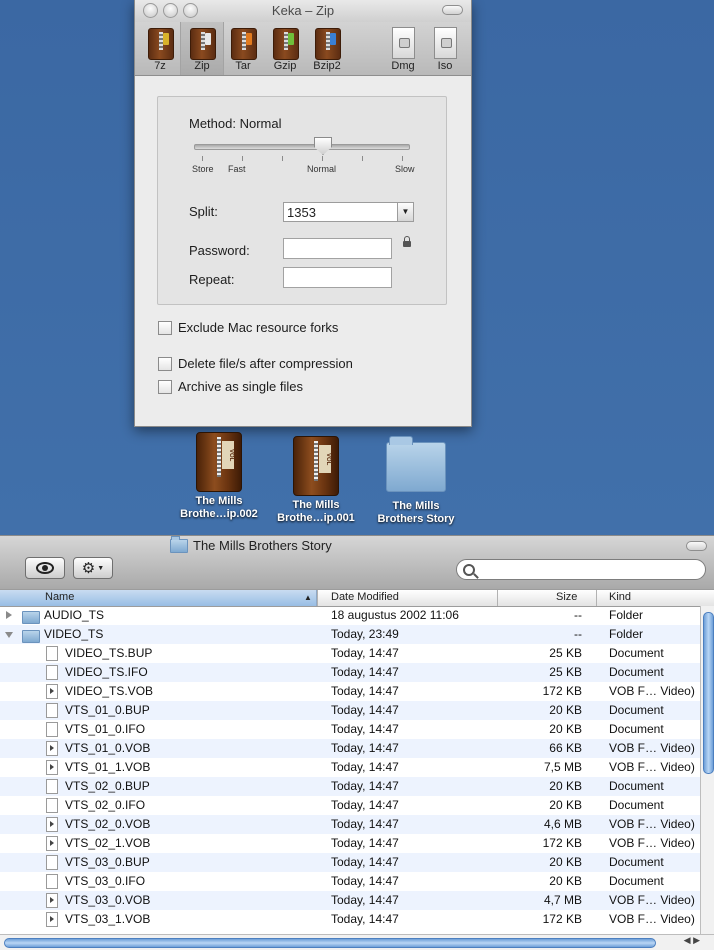 Image resolution: width=714 pixels, height=950 pixels. I want to click on desktop-icon-zip-001: The MillsBrothe…ip.001, so click(316, 480).